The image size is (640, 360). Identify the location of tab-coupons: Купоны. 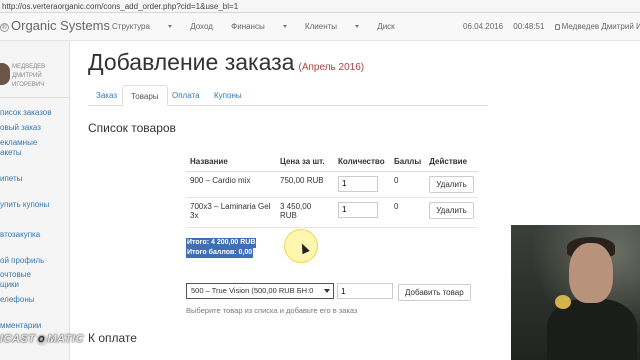
(228, 95).